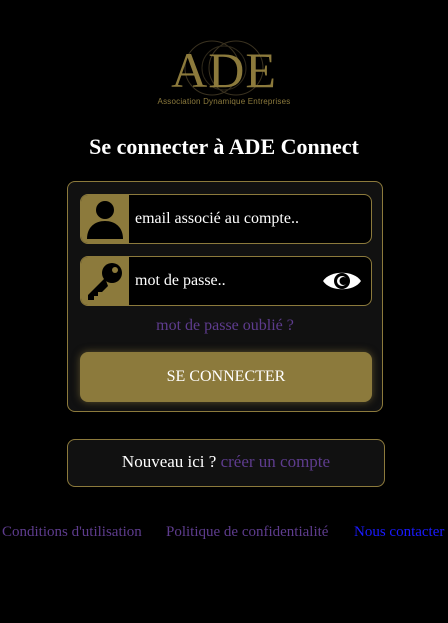  What do you see at coordinates (72, 532) in the screenshot?
I see `terms-link: Conditions d'utilisation` at bounding box center [72, 532].